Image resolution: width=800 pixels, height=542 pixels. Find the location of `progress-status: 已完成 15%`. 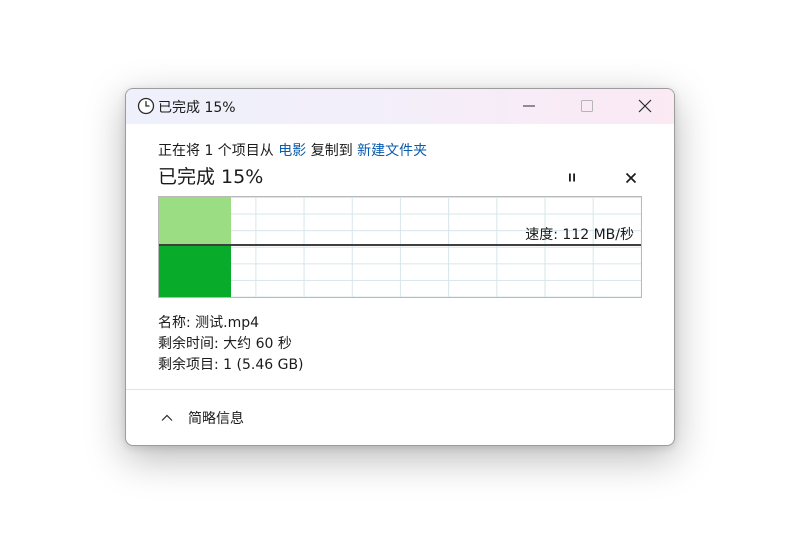

progress-status: 已完成 15% is located at coordinates (211, 177).